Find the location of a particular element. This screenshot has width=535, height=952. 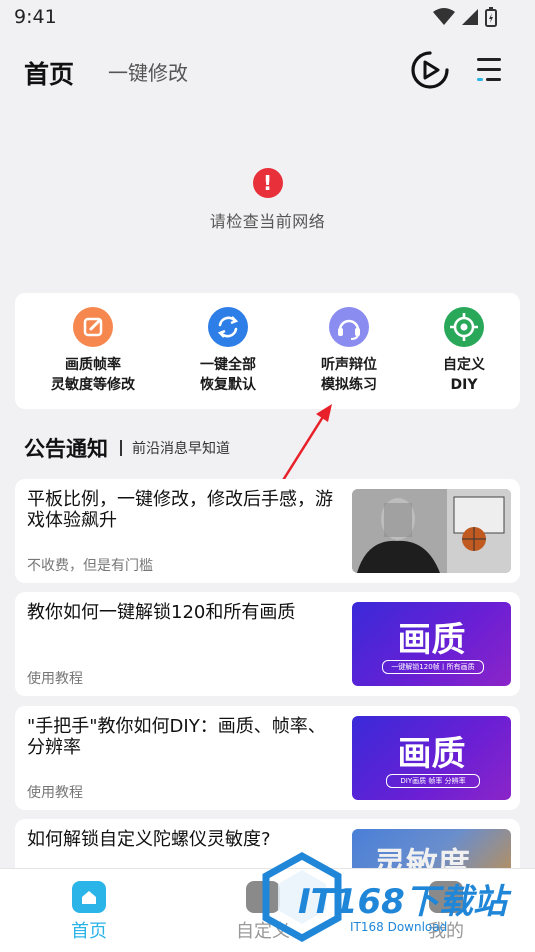

tool-label-line2: DIY is located at coordinates (464, 385).